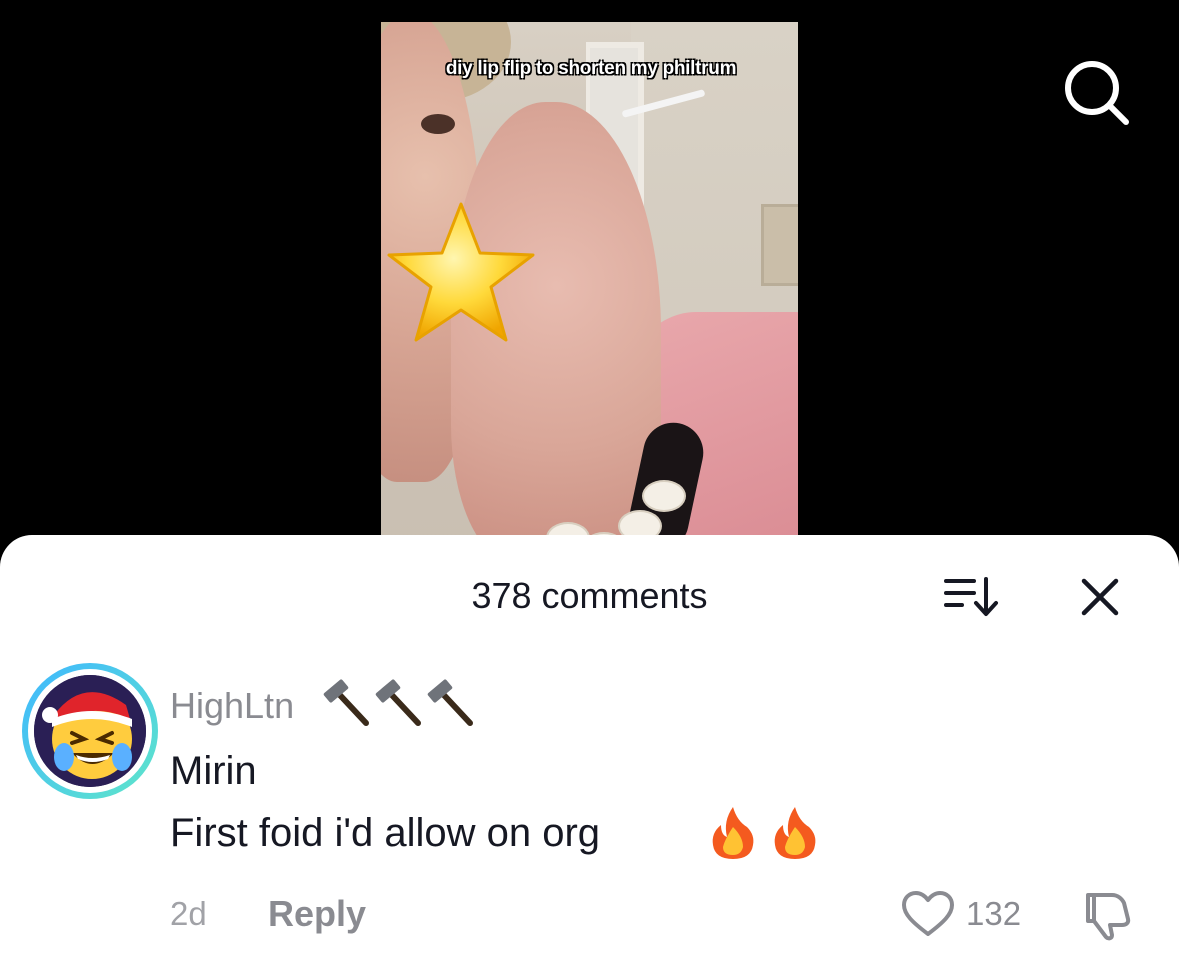 The image size is (1179, 965). I want to click on fire-emoji-icon, so click(764, 833).